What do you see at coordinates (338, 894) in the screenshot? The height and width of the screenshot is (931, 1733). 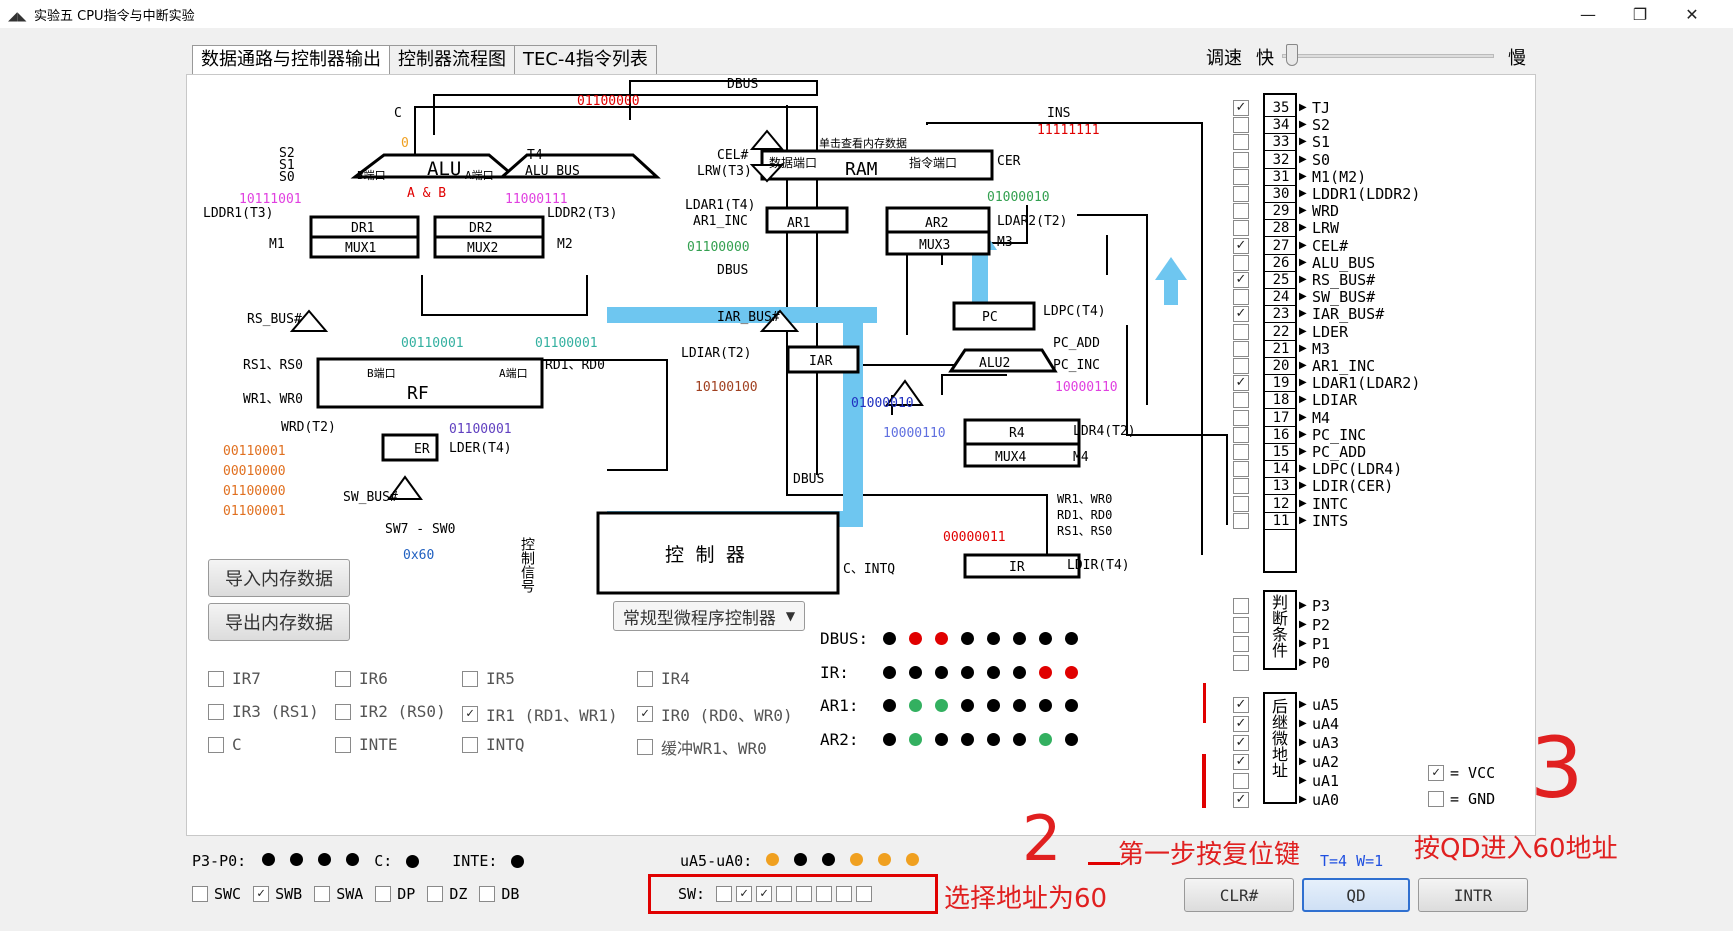 I see `switch-option: SWA` at bounding box center [338, 894].